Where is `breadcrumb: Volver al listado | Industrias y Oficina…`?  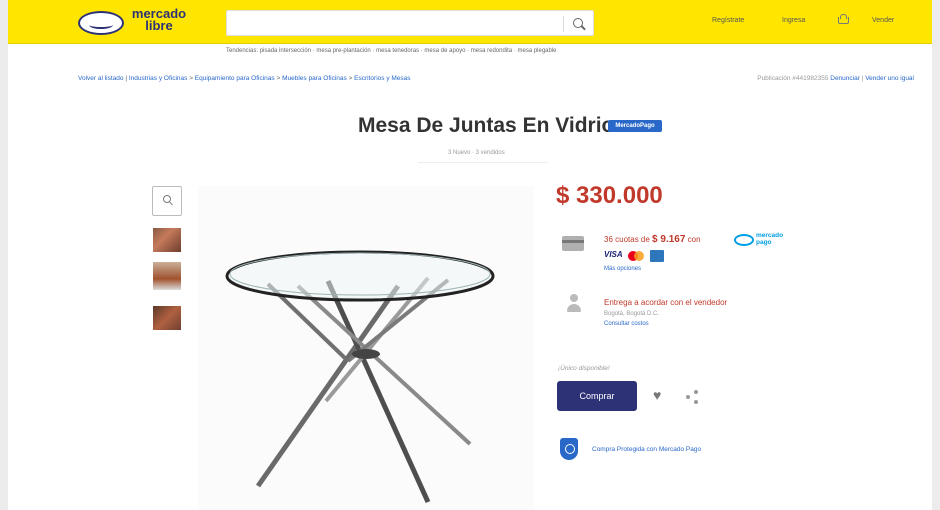 breadcrumb: Volver al listado | Industrias y Oficina… is located at coordinates (244, 78).